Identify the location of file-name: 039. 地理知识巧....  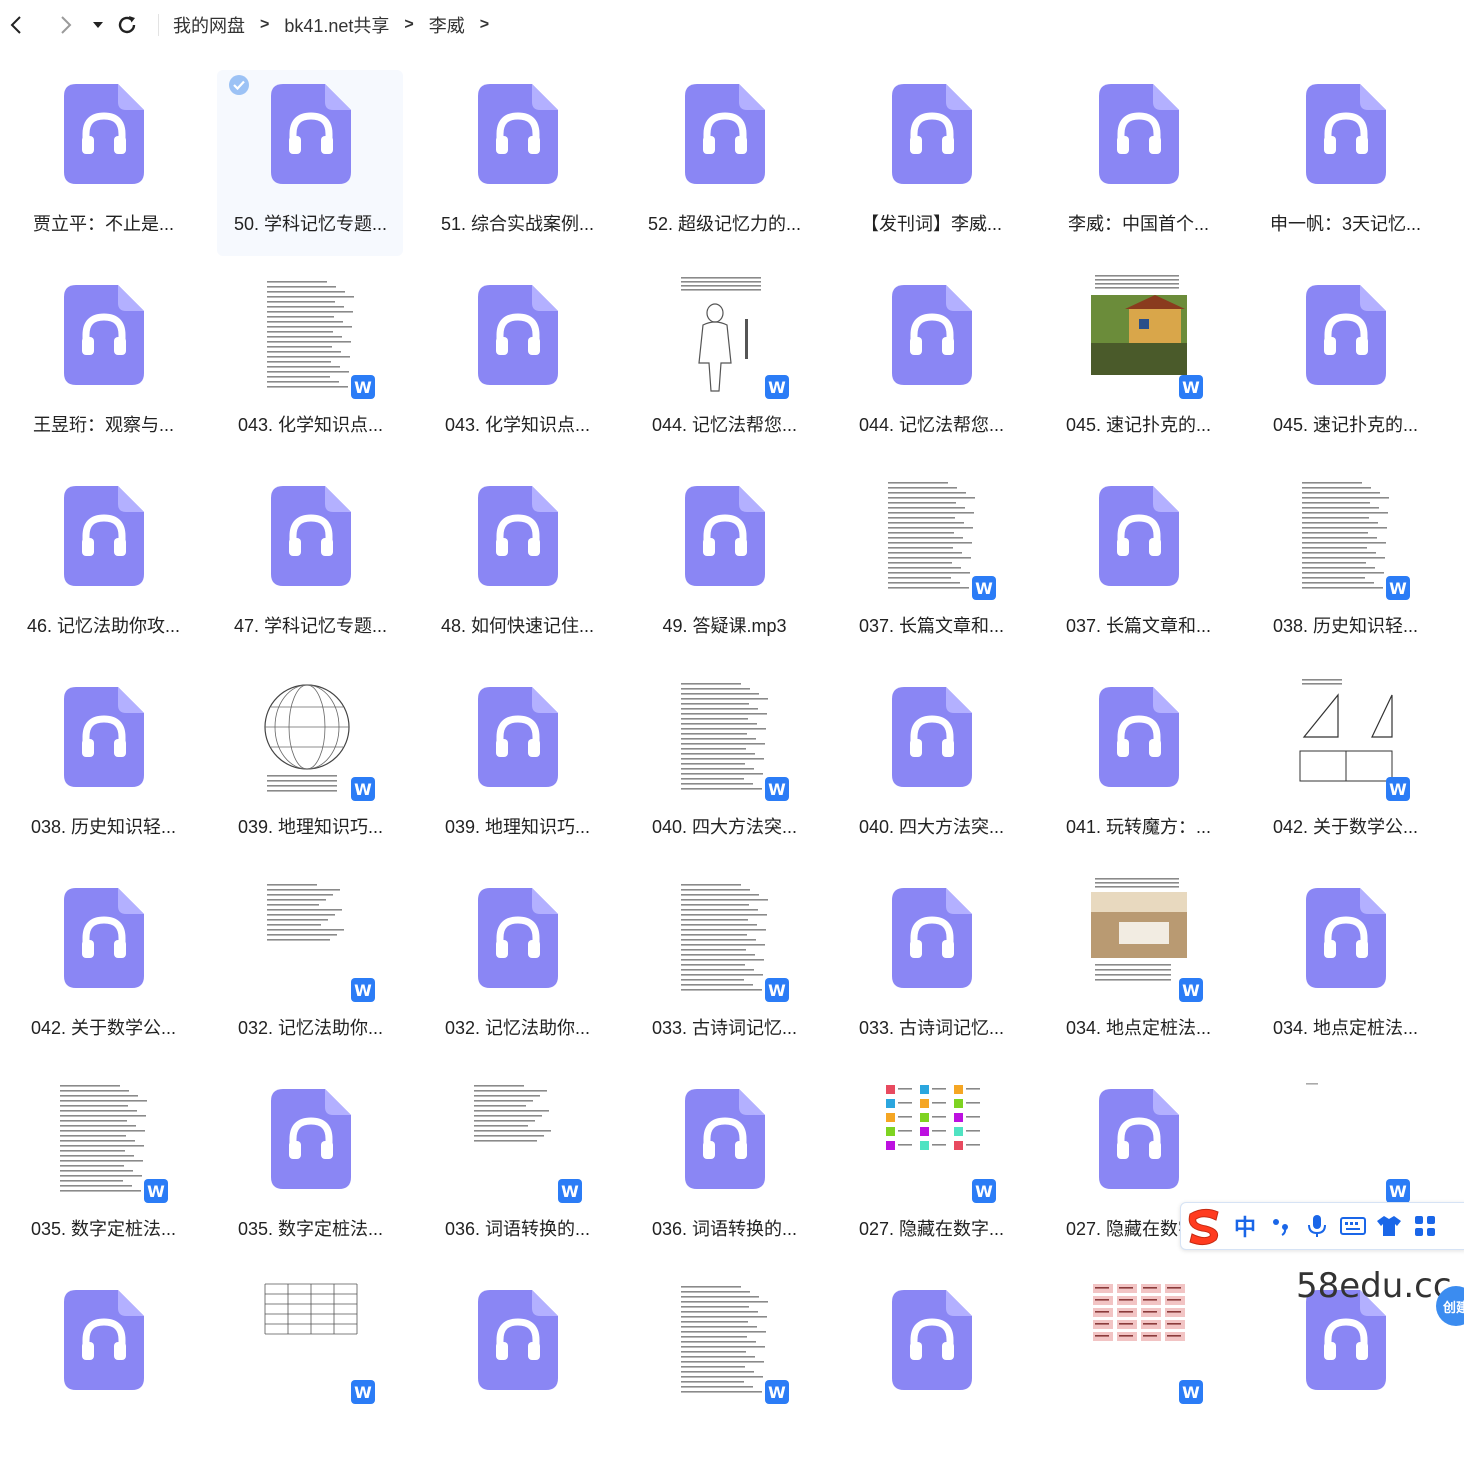
(517, 827).